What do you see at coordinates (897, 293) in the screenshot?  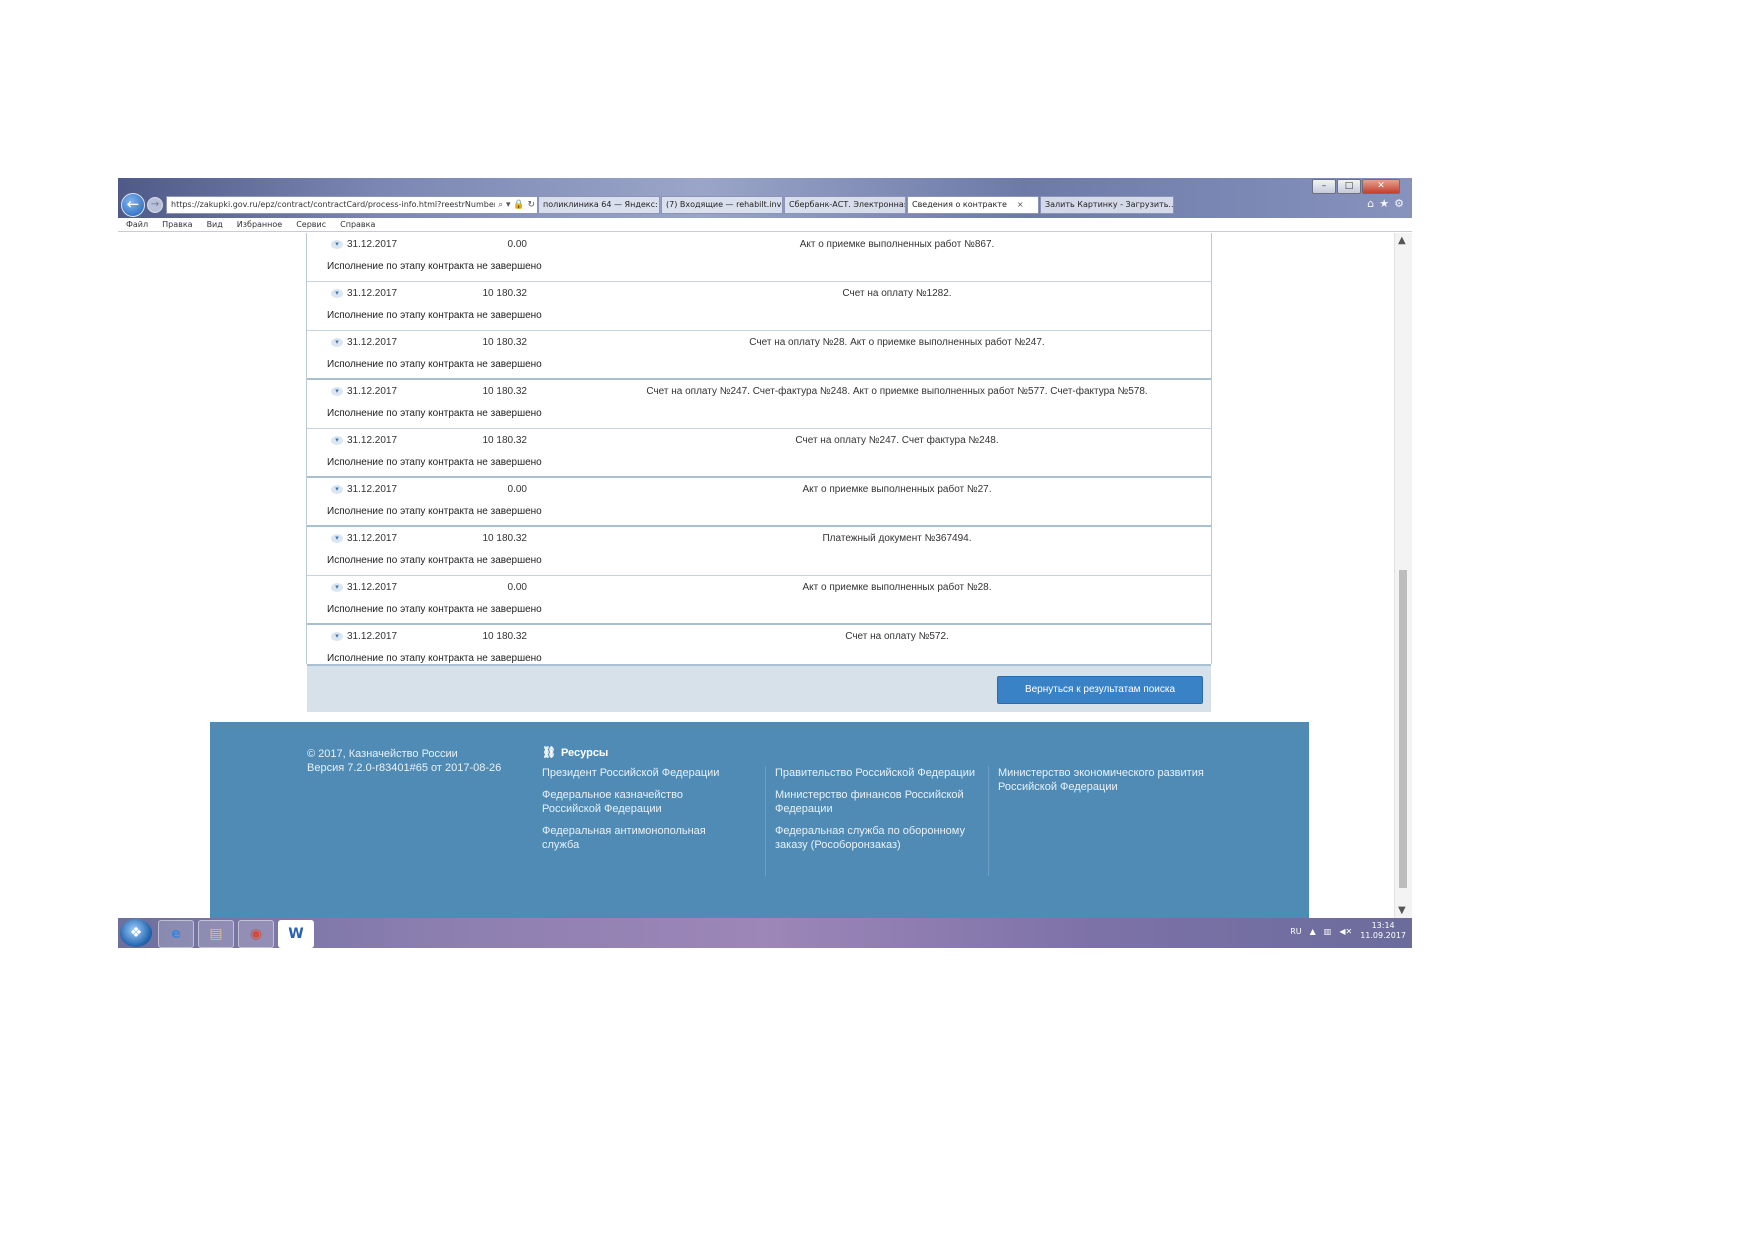 I see `row-document: Счет на оплату №1282.` at bounding box center [897, 293].